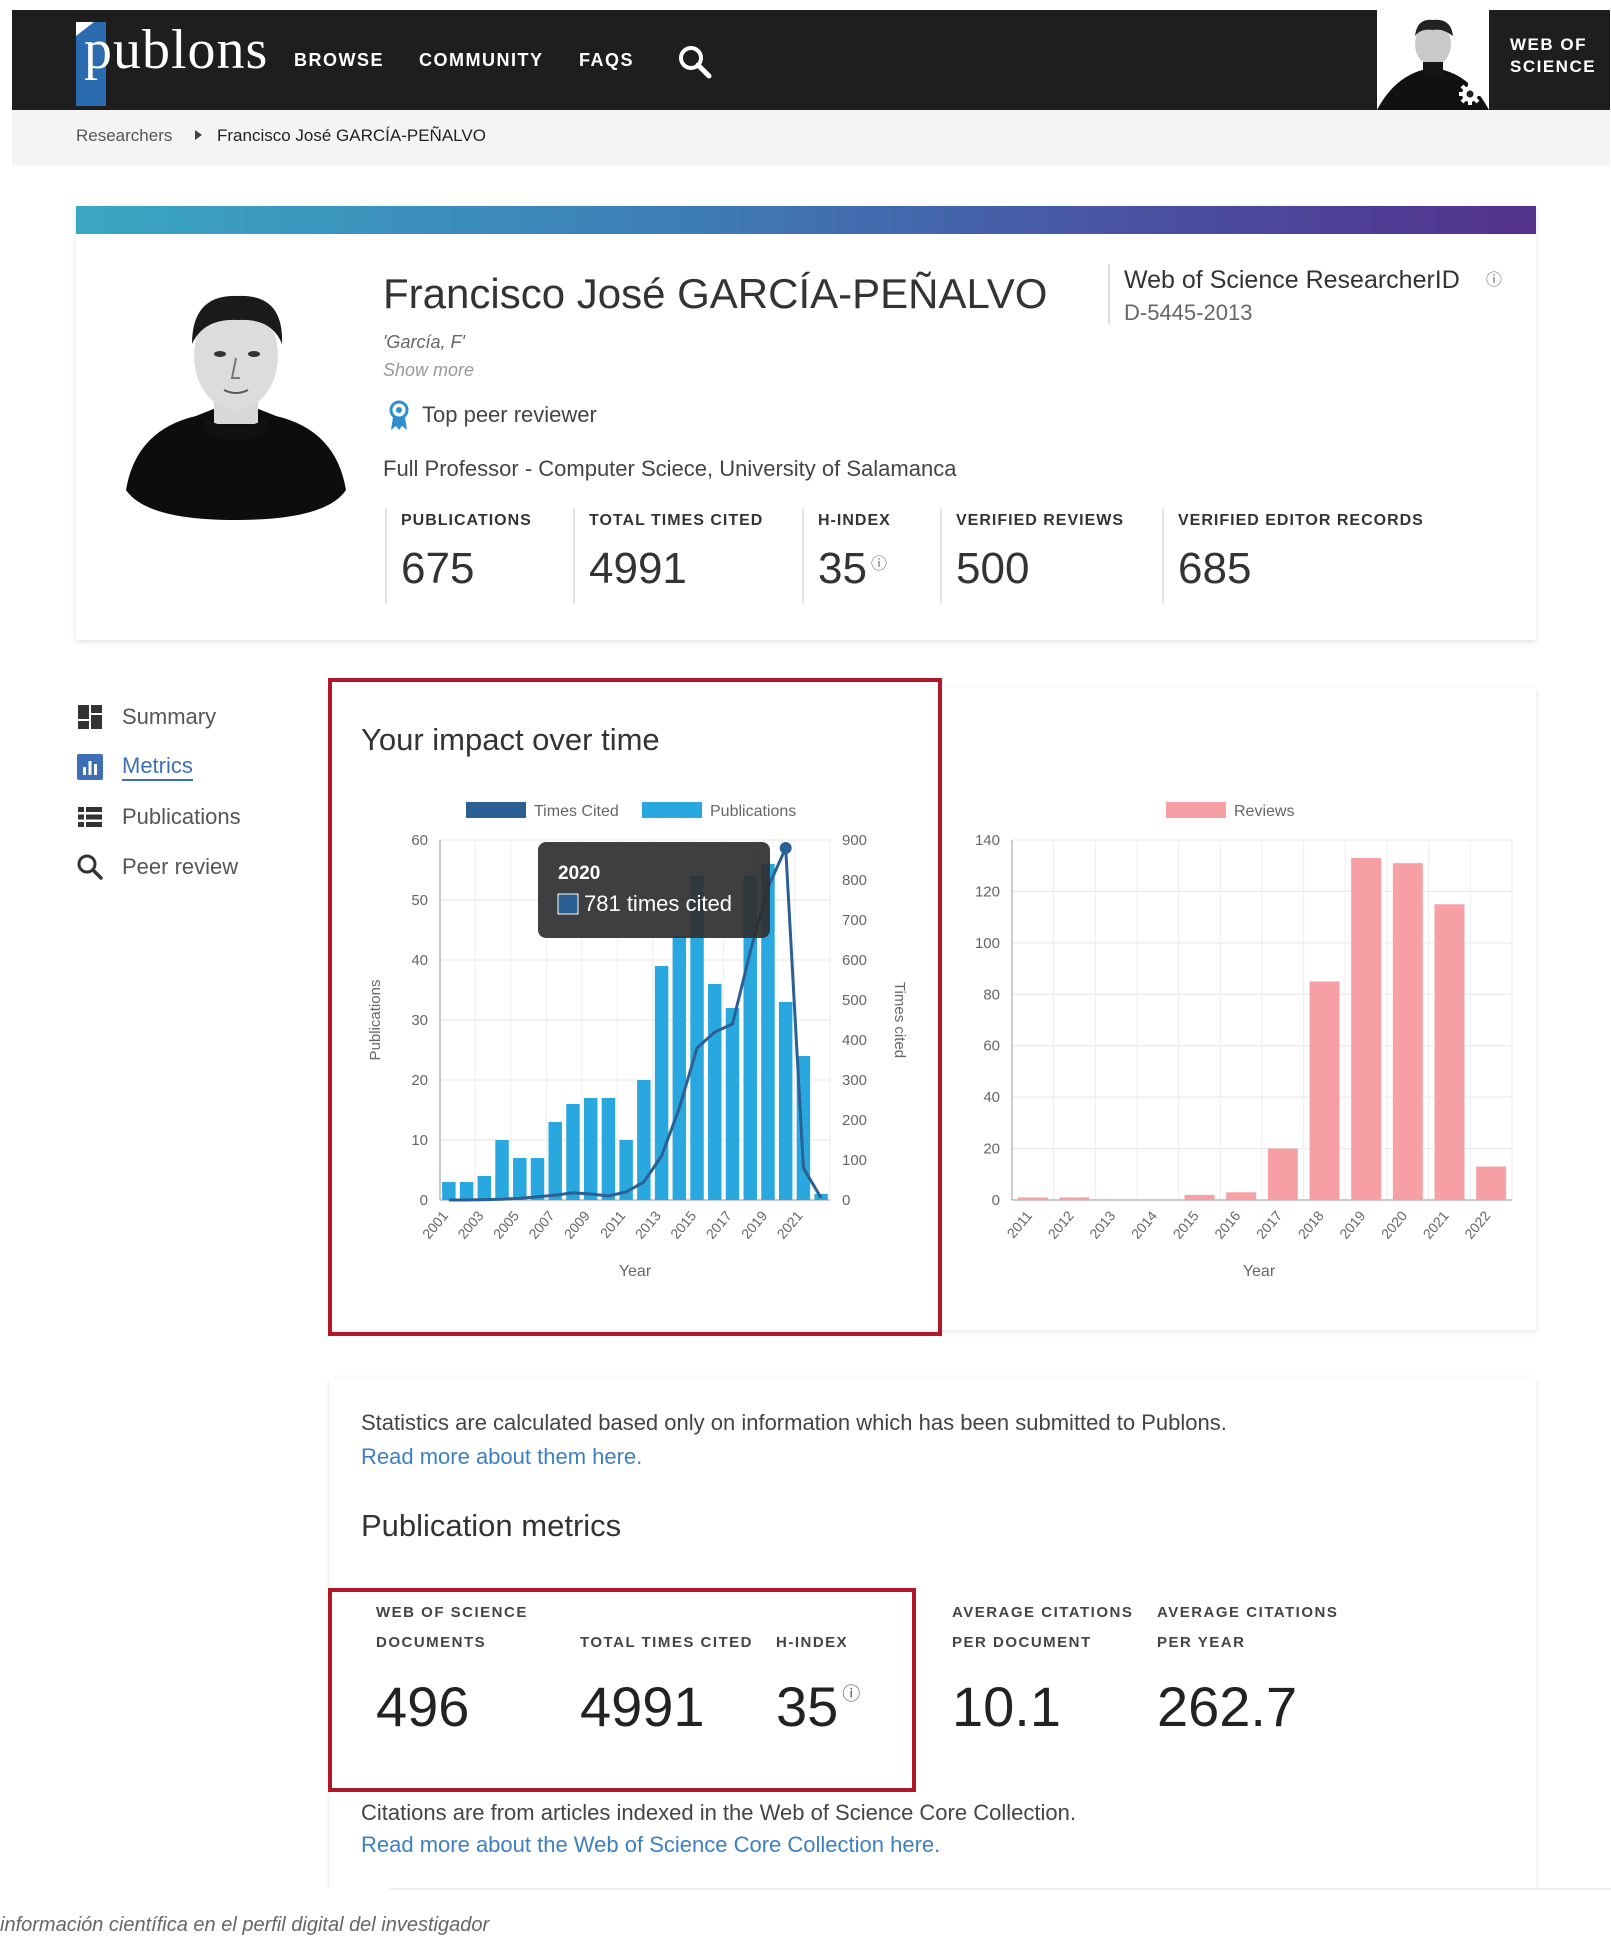  Describe the element at coordinates (1020, 1224) in the screenshot. I see `x-tick-label: 2011` at that location.